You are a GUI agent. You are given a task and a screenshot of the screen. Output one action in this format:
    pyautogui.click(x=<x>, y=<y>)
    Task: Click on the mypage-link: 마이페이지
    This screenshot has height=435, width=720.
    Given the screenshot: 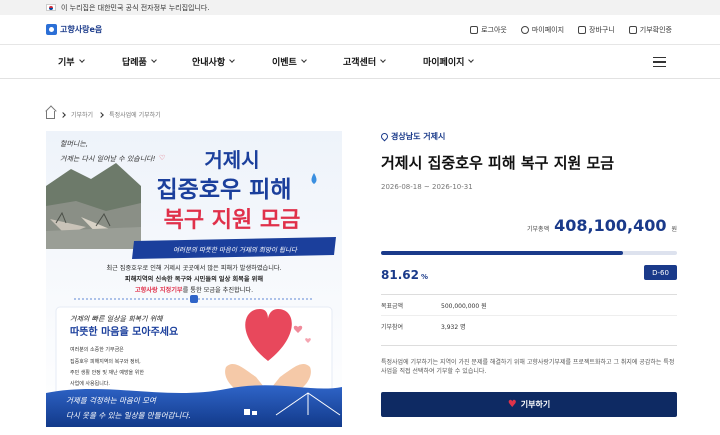 What is the action you would take?
    pyautogui.click(x=542, y=30)
    